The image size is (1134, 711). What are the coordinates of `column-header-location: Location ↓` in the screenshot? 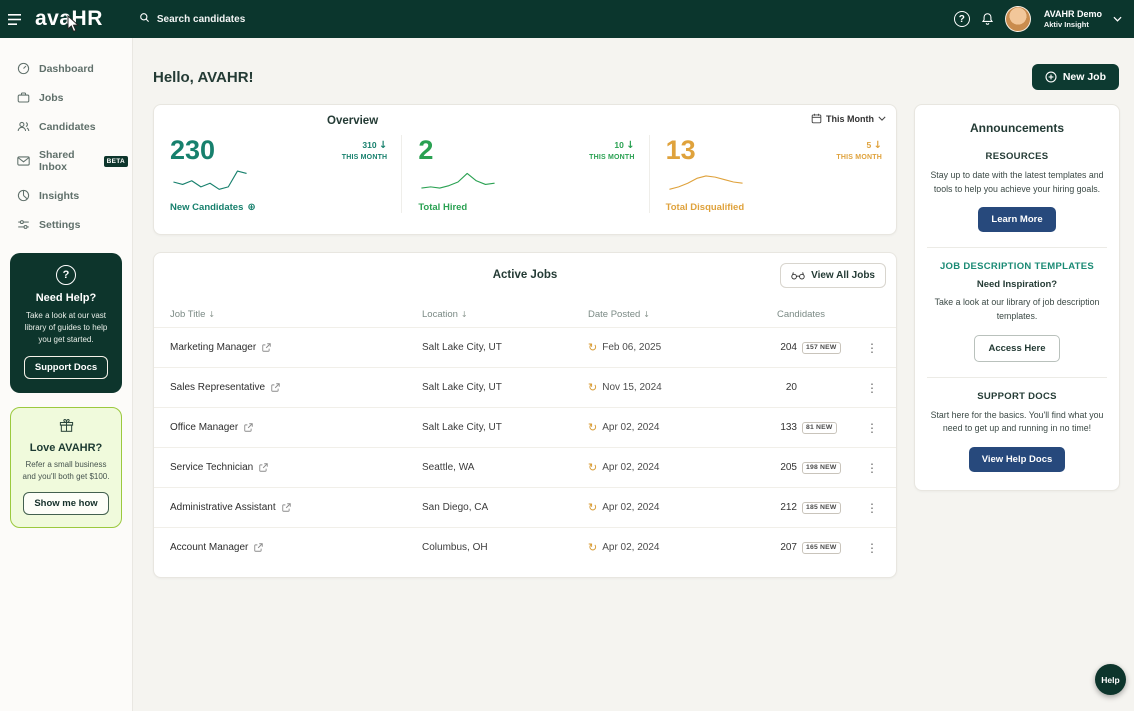 It's located at (505, 314).